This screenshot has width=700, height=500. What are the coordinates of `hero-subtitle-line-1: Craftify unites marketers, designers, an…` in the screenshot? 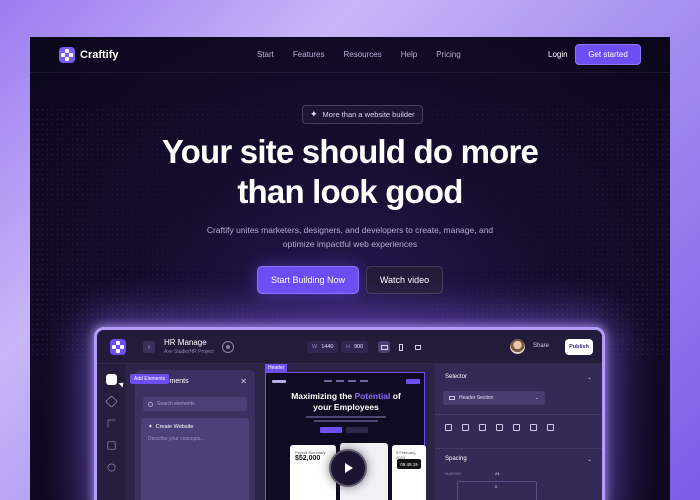 It's located at (350, 230).